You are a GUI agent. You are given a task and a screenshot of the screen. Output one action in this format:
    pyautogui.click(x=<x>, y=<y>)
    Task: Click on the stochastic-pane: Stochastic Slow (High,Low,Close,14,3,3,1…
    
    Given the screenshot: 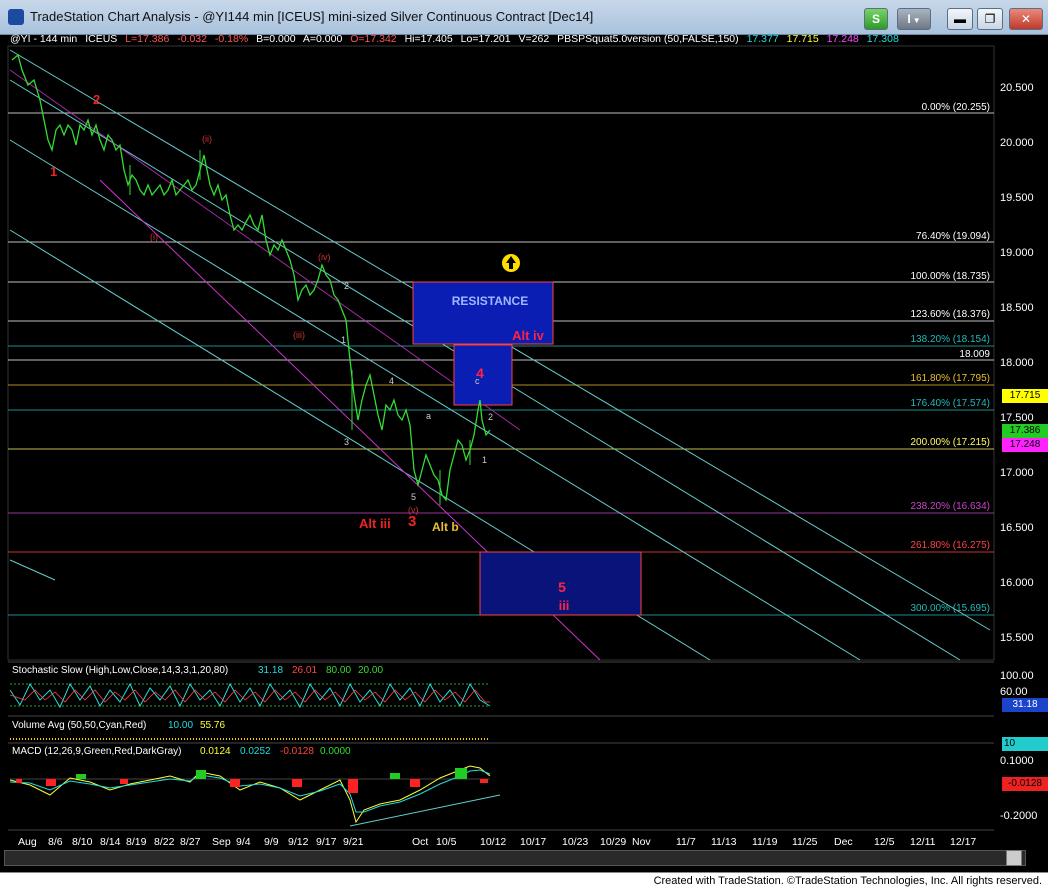 What is the action you would take?
    pyautogui.click(x=521, y=687)
    